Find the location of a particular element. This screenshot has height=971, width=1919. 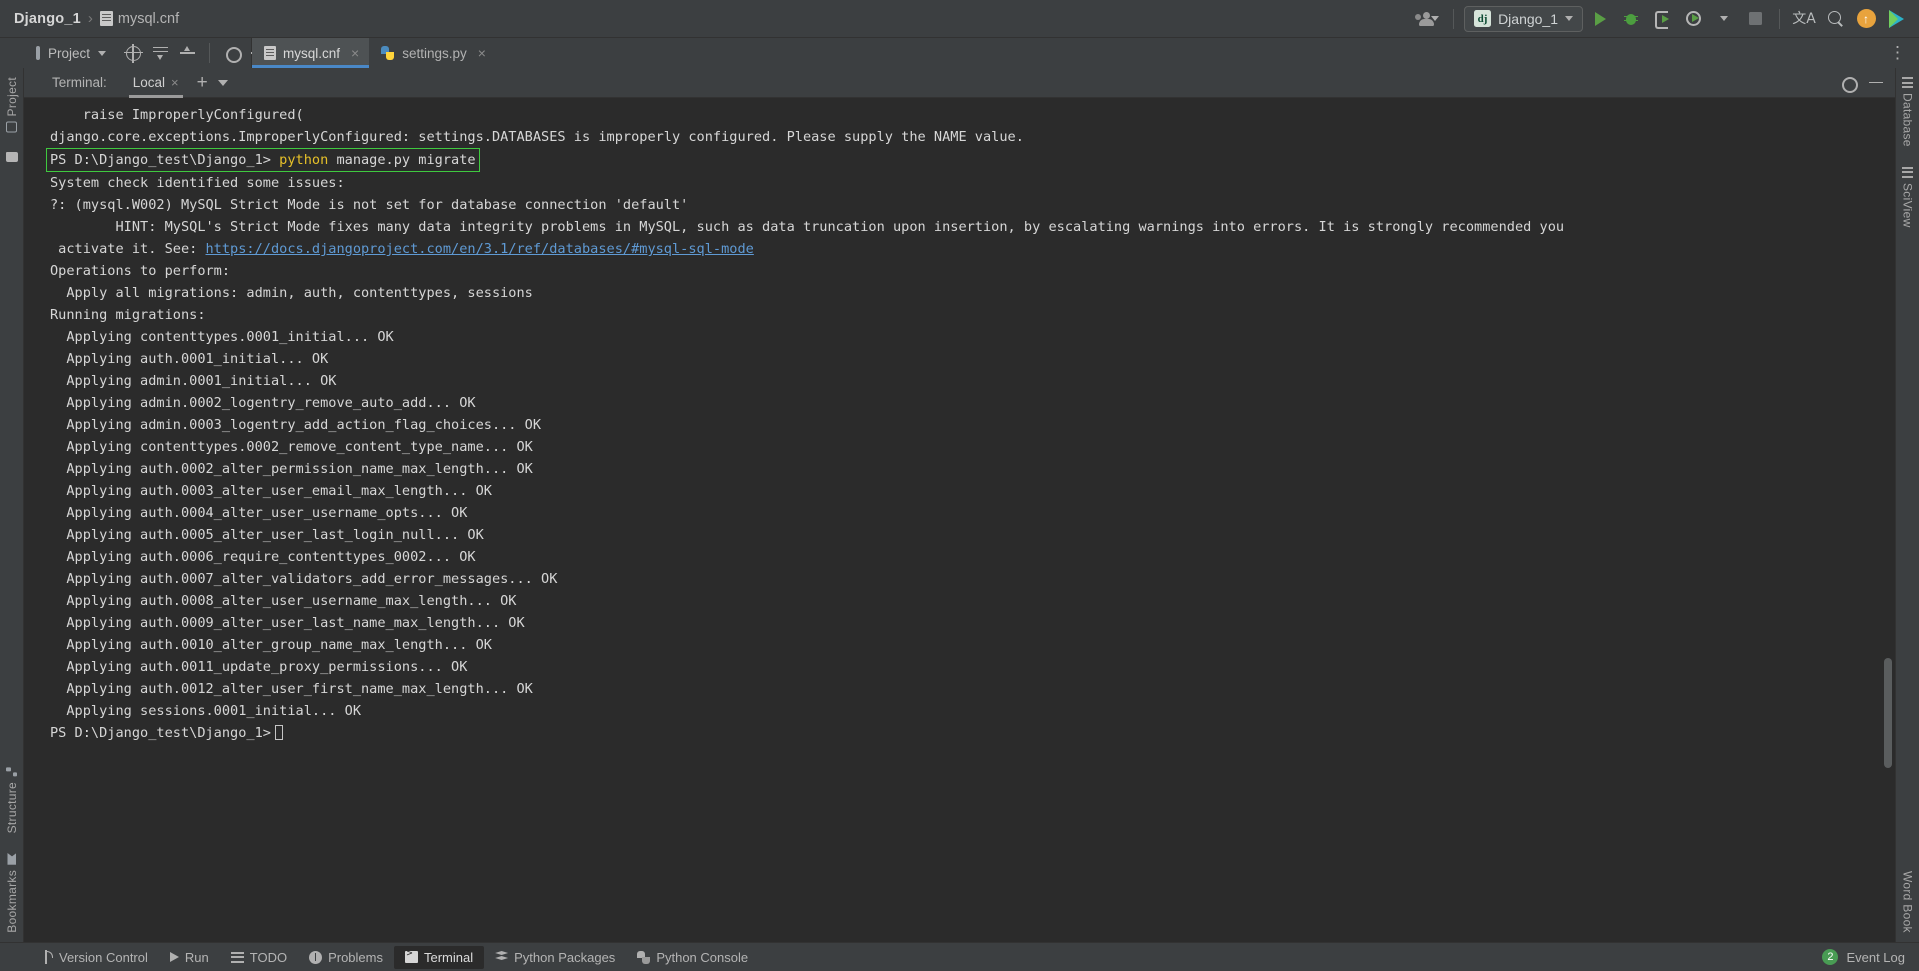

status-item-label: Event Log is located at coordinates (1875, 957).